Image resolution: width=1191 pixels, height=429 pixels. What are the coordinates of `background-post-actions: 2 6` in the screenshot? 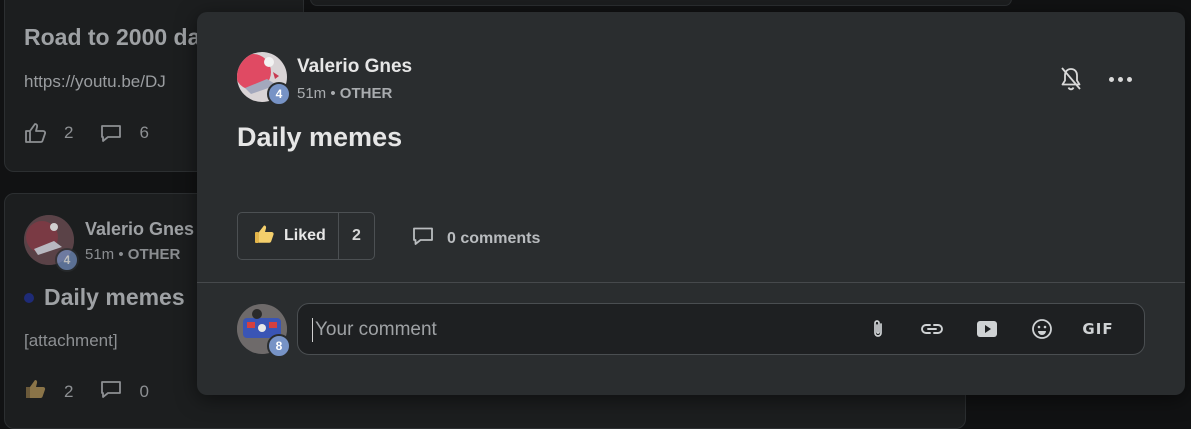 It's located at (86, 133).